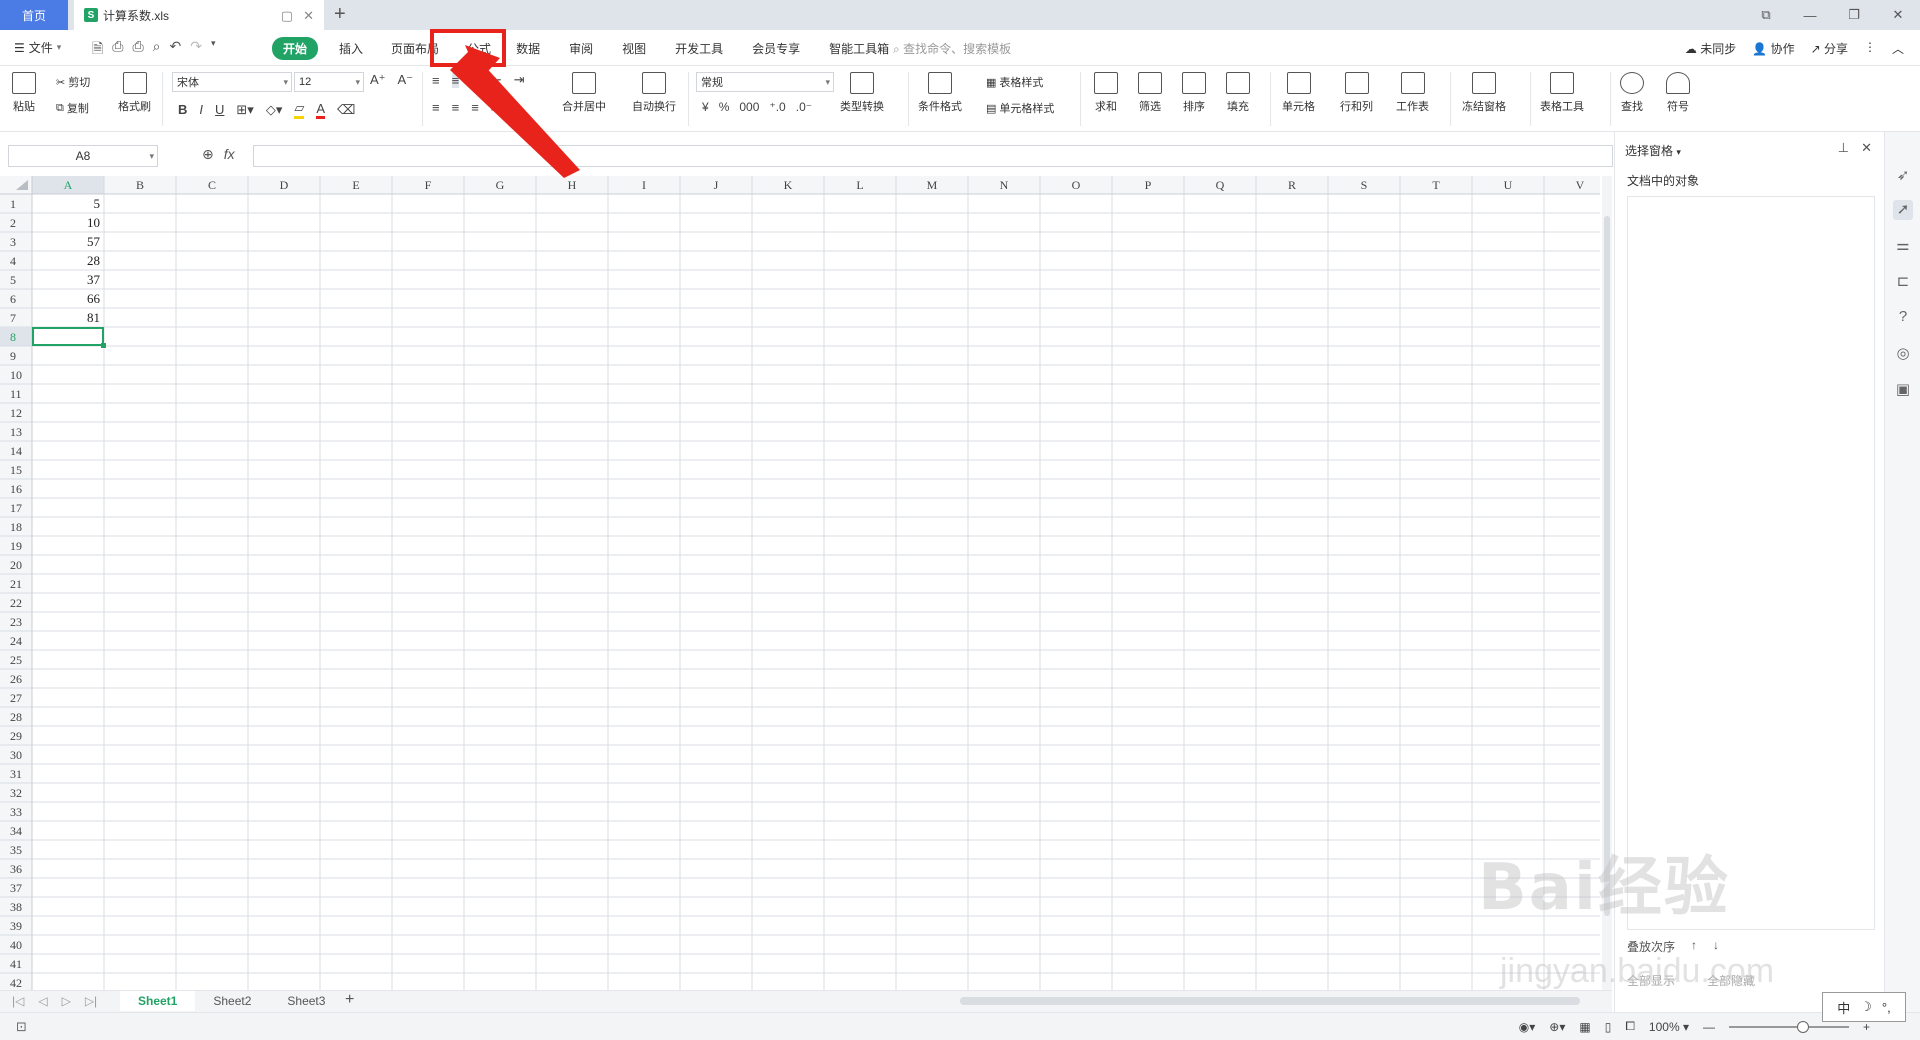 This screenshot has height=1040, width=1920. What do you see at coordinates (24, 93) in the screenshot?
I see `paste-button: 粘贴` at bounding box center [24, 93].